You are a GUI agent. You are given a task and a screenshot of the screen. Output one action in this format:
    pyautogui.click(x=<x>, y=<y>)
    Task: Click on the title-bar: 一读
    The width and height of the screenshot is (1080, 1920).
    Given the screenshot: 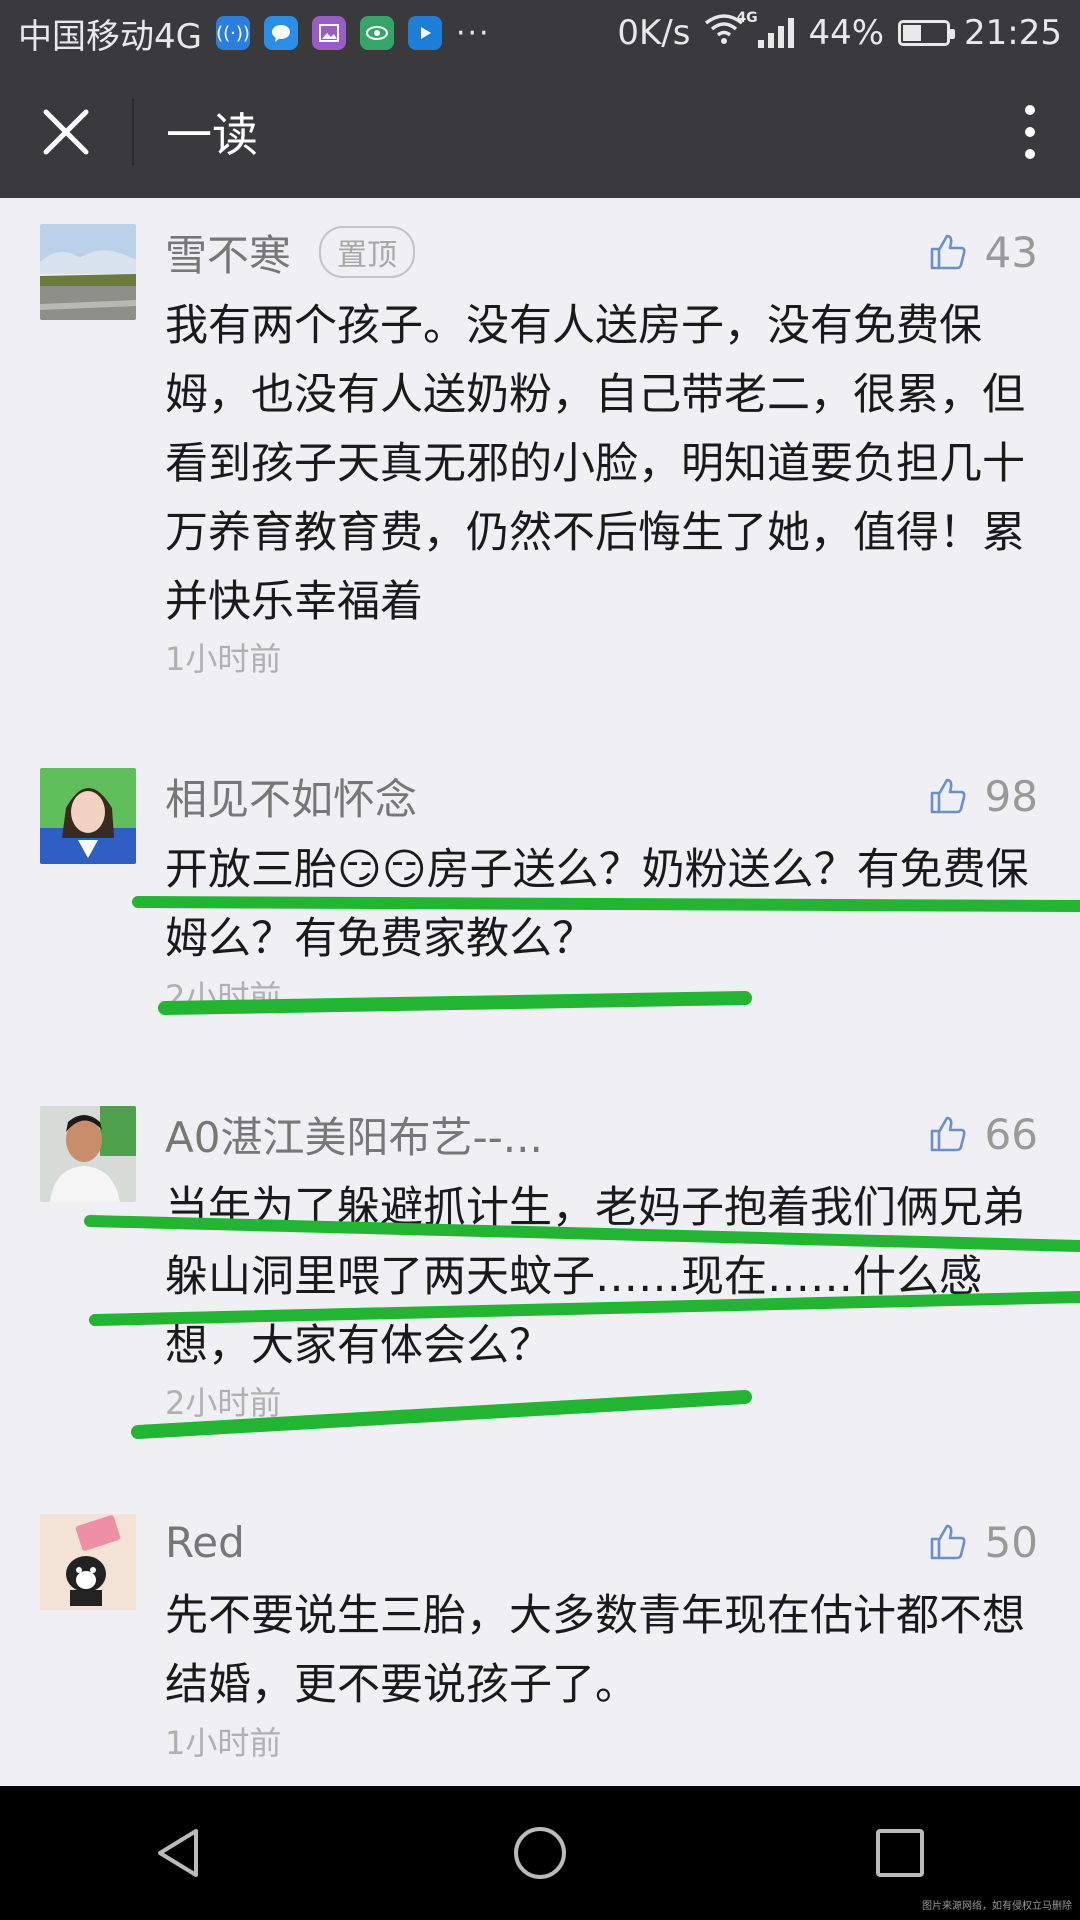 What is the action you would take?
    pyautogui.click(x=540, y=132)
    